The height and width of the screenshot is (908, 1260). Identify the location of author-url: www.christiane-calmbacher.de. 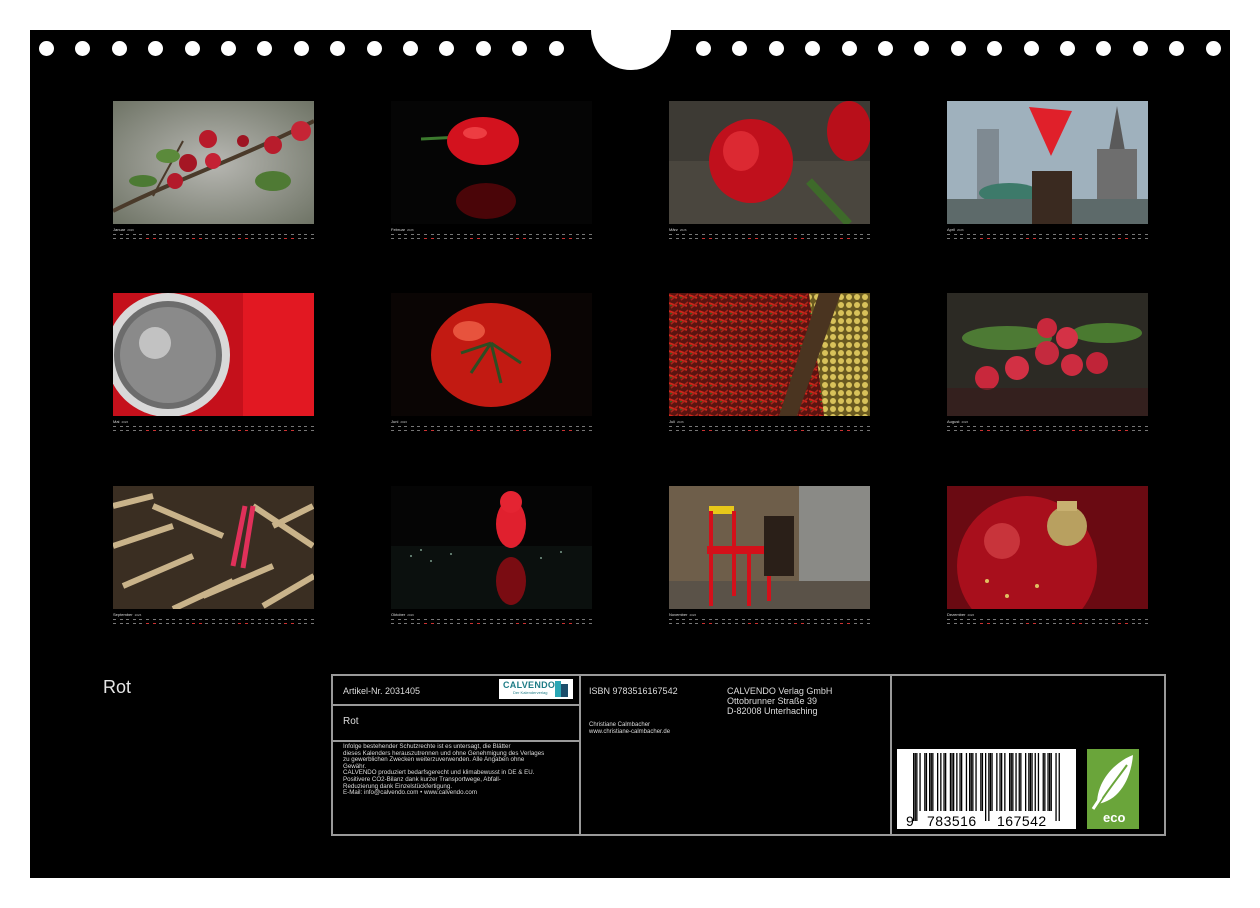
(630, 732).